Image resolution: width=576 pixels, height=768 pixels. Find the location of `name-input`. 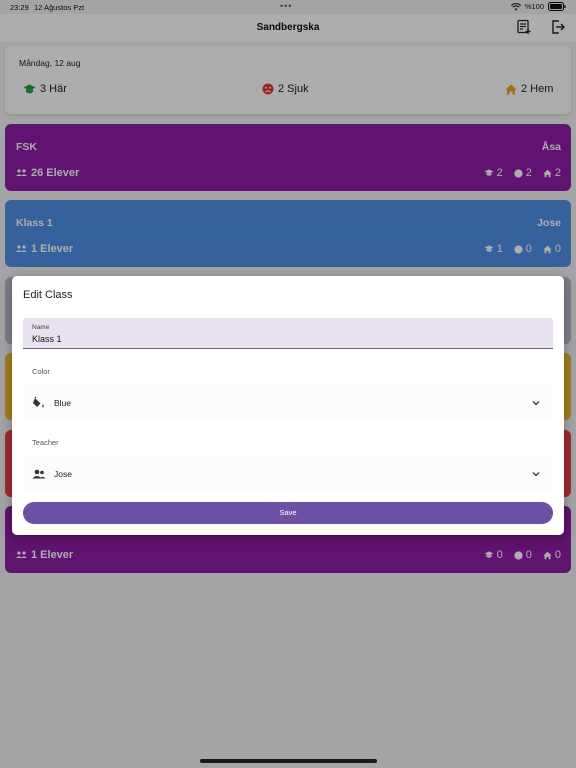

name-input is located at coordinates (282, 339).